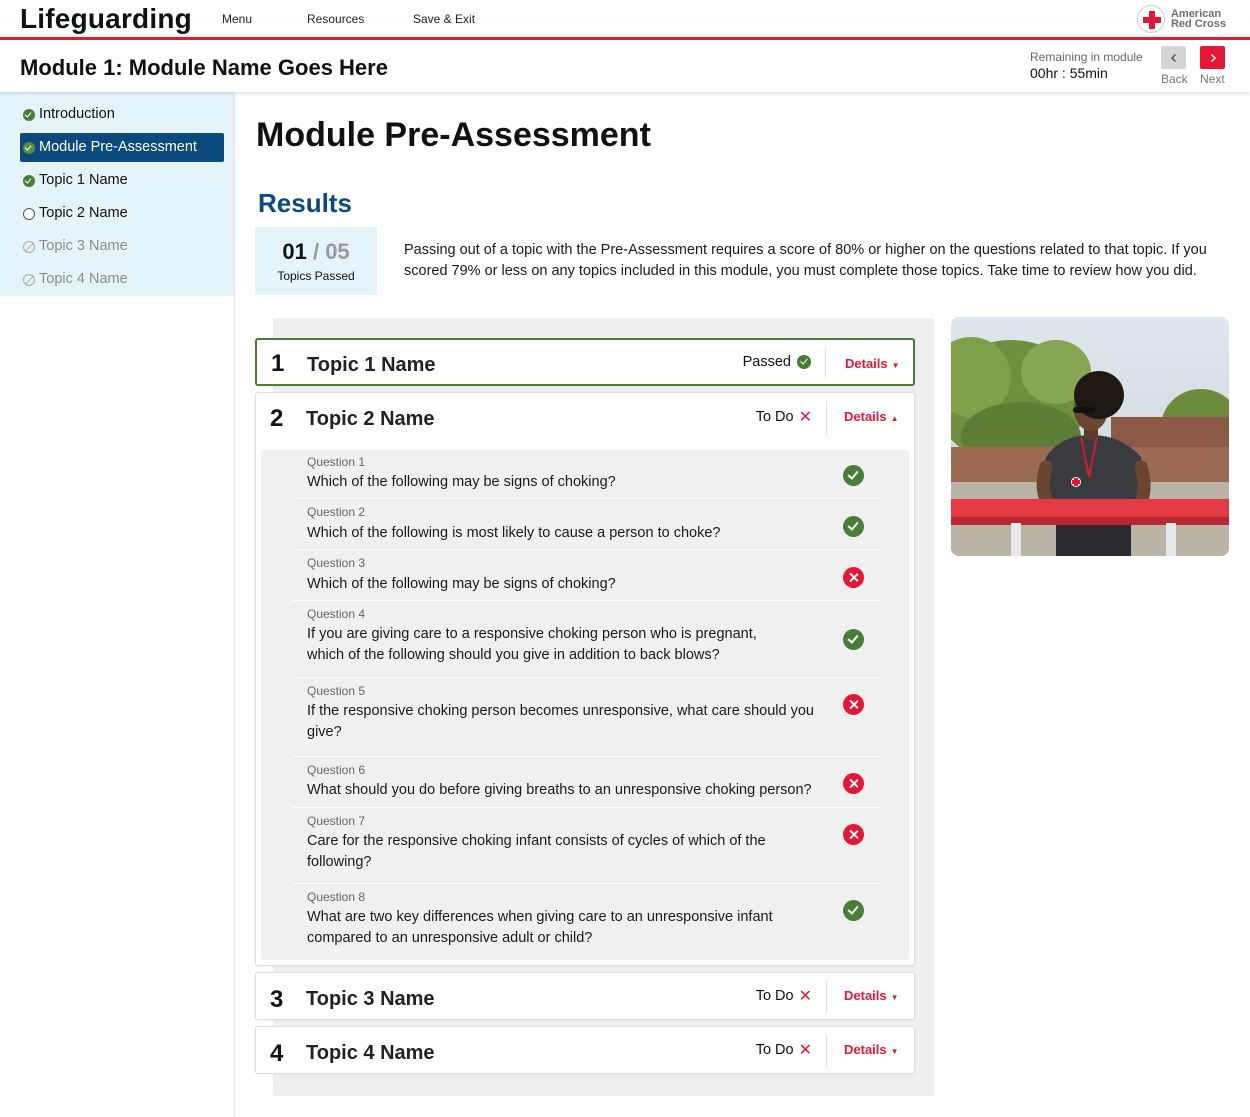 This screenshot has width=1250, height=1117. What do you see at coordinates (371, 365) in the screenshot?
I see `topic-name: Topic 1 Name` at bounding box center [371, 365].